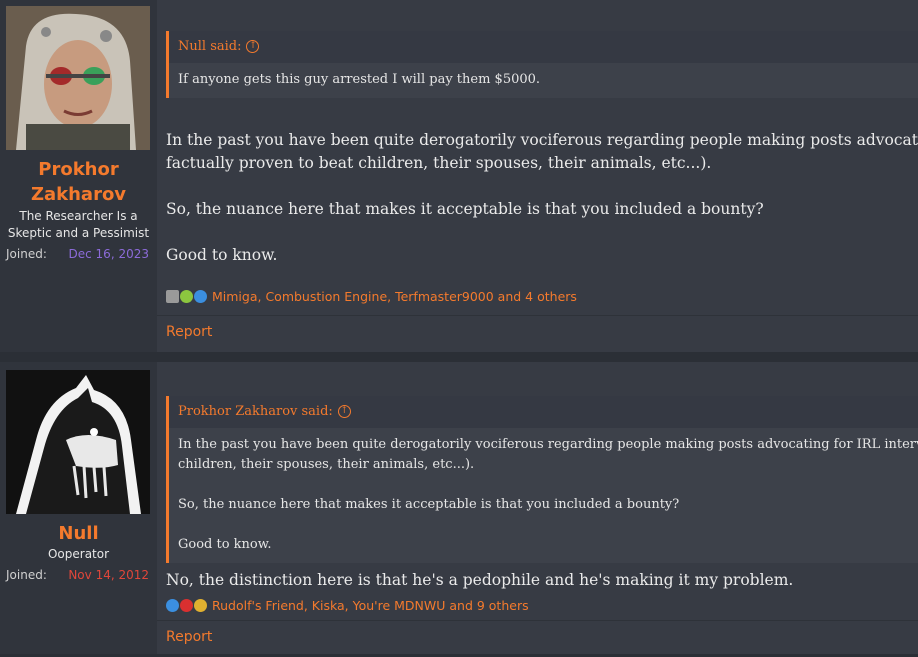  I want to click on joined-date: Dec 16, 2023, so click(108, 254).